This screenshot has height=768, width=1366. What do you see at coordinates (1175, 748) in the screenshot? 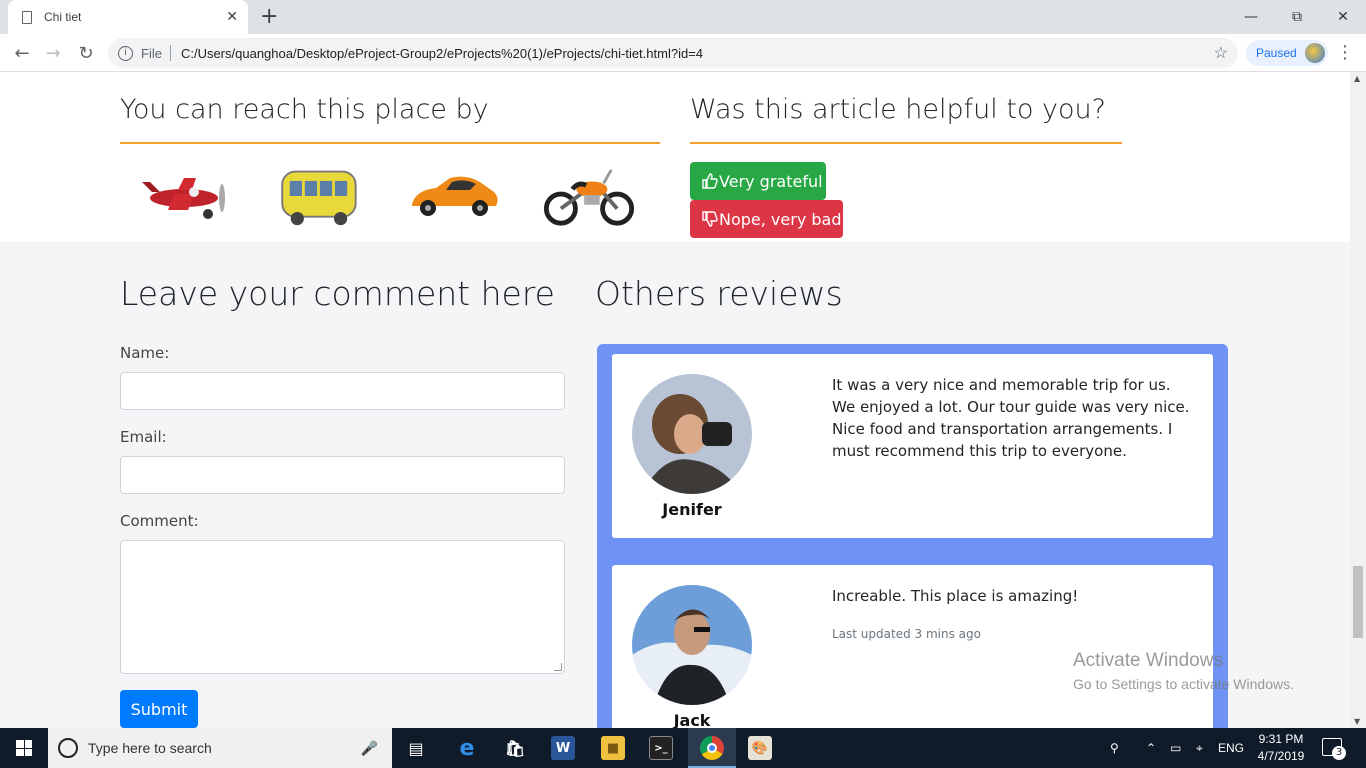
I see `battery-icon: ▭` at bounding box center [1175, 748].